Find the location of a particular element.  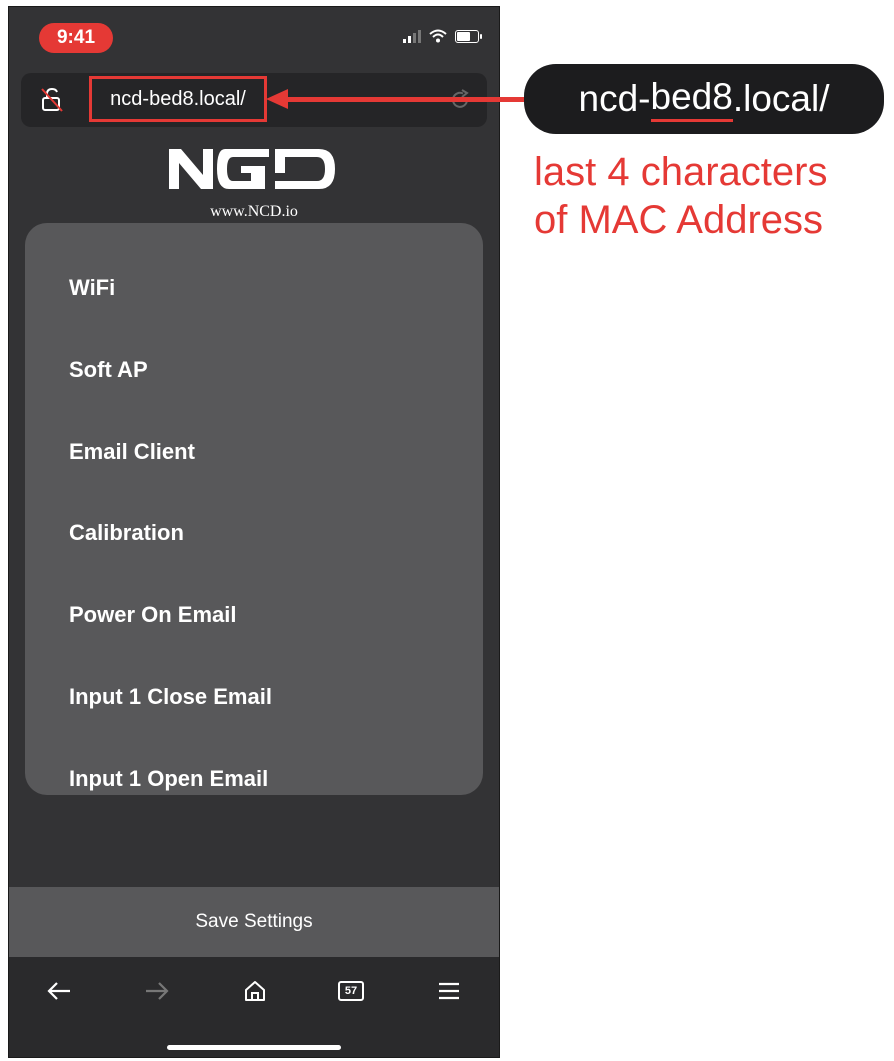

hamburger-menu-icon is located at coordinates (449, 991).